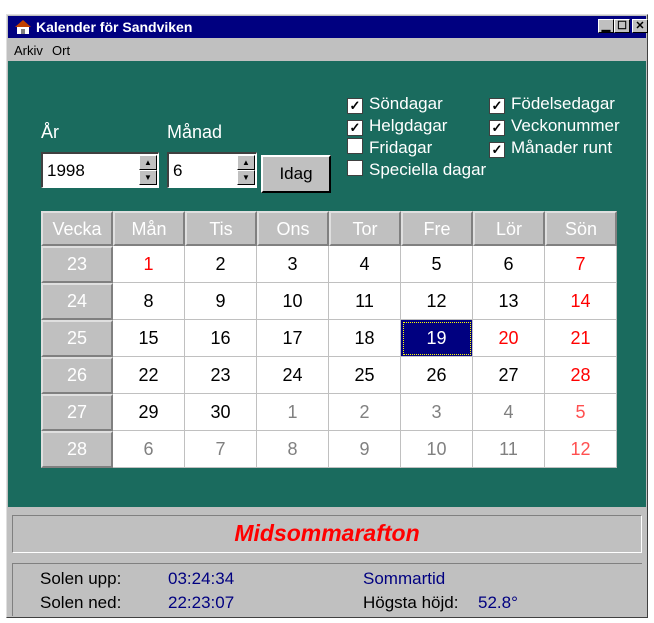 This screenshot has height=623, width=654. Describe the element at coordinates (327, 50) in the screenshot. I see `menu-bar: Arkiv Ort` at that location.